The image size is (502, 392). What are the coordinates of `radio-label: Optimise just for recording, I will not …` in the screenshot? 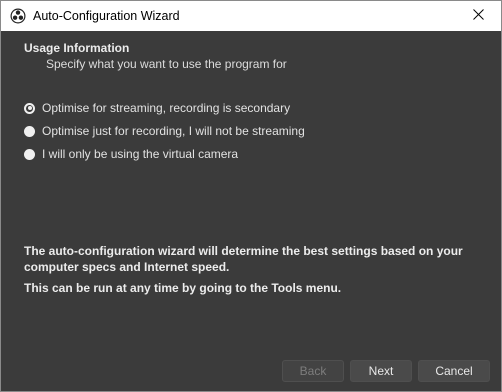 It's located at (173, 131).